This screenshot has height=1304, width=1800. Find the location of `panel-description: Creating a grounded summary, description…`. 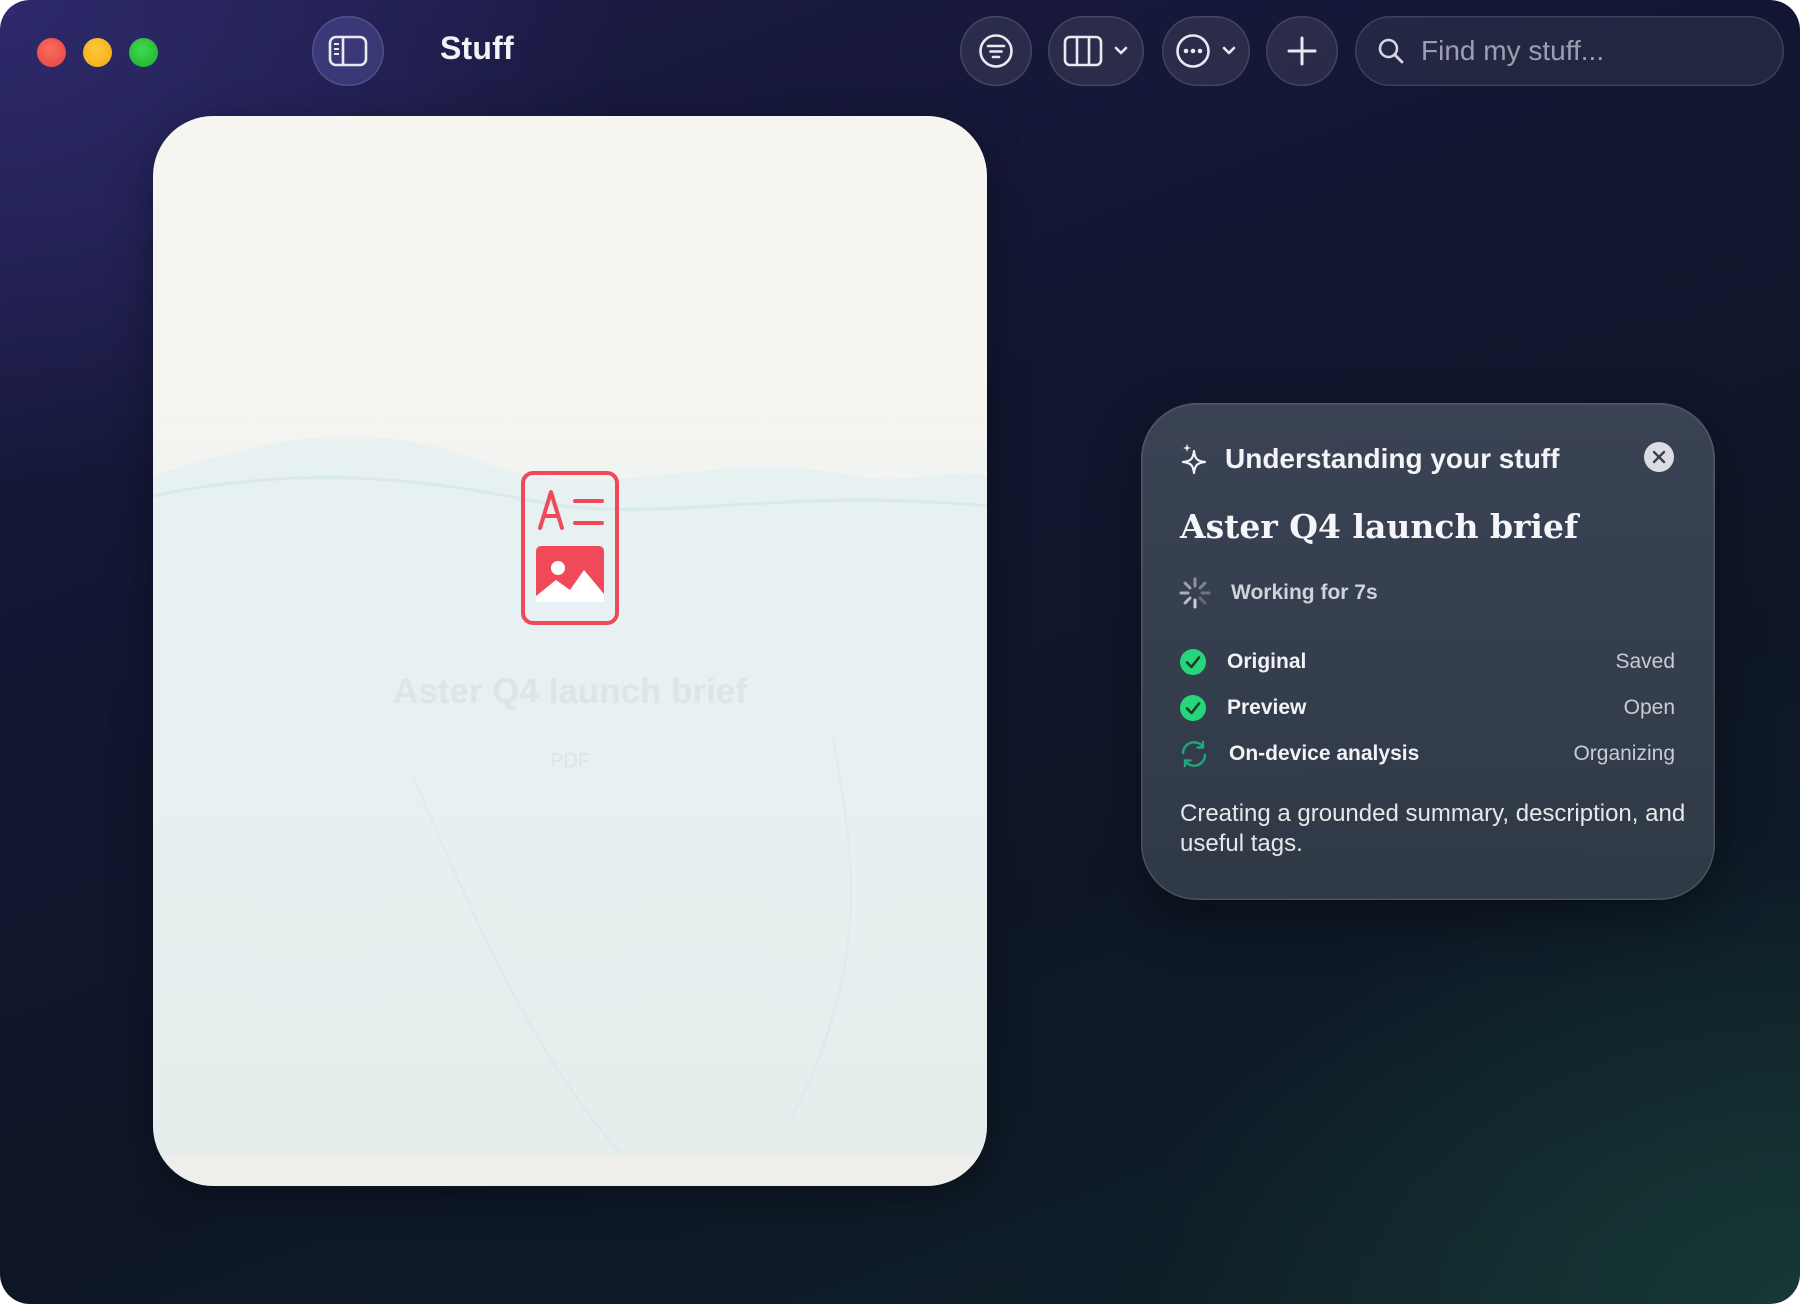

panel-description: Creating a grounded summary, description… is located at coordinates (1433, 828).